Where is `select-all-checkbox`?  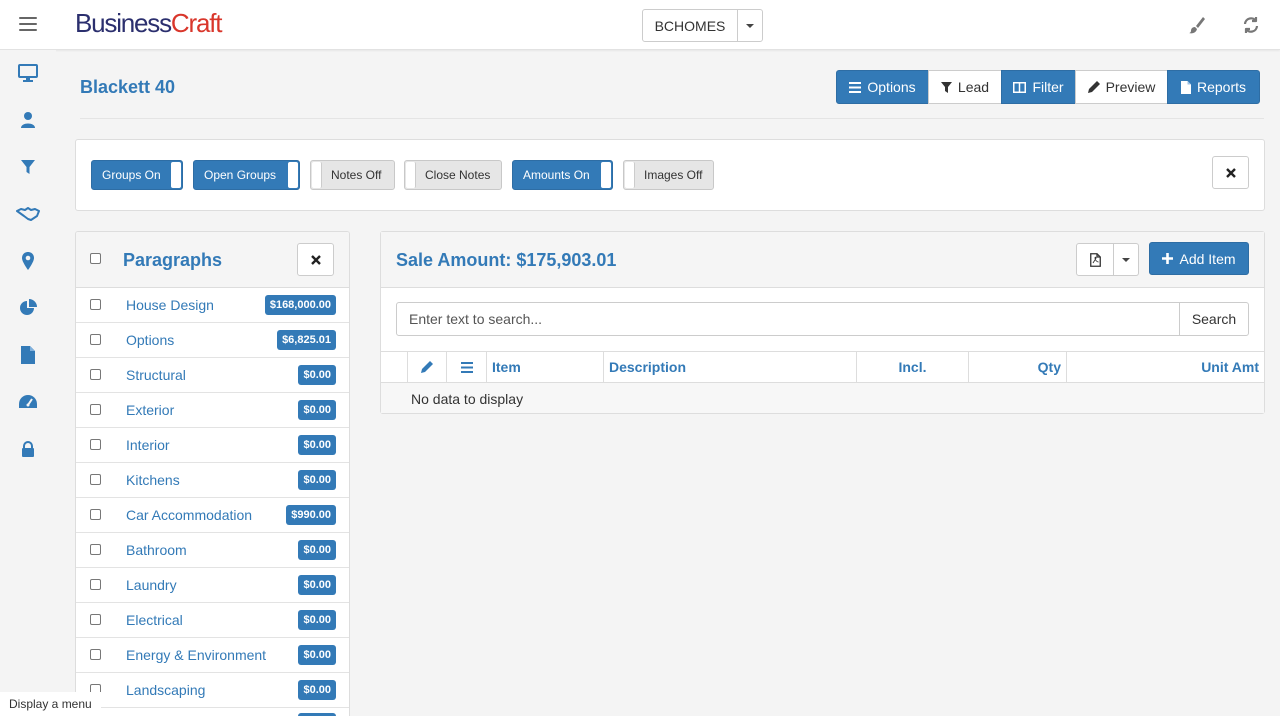 select-all-checkbox is located at coordinates (95, 258).